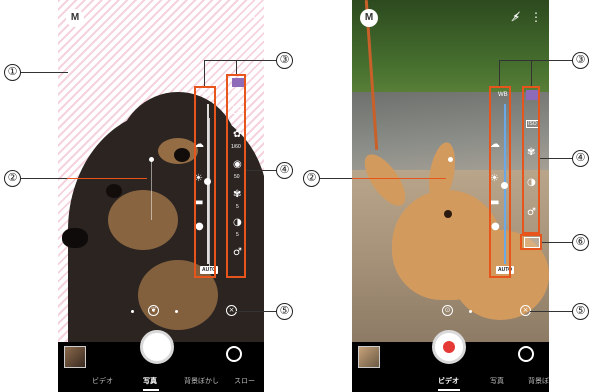  I want to click on mode-selector: ビデオ 写真 背景ぼ, so click(450, 382).